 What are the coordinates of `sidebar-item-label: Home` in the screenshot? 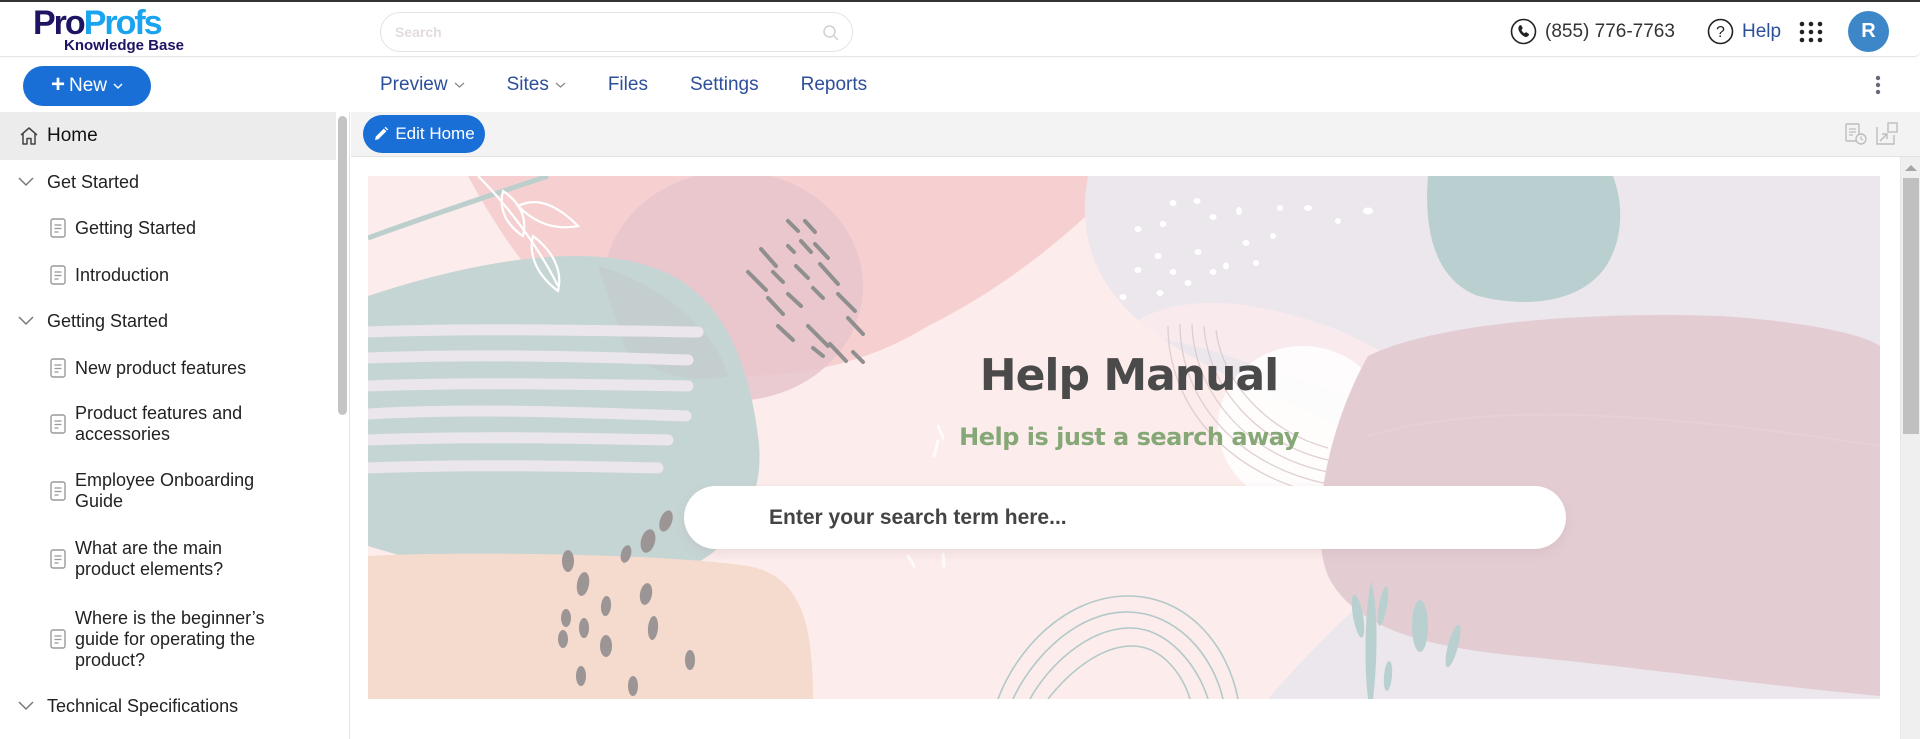 It's located at (72, 135).